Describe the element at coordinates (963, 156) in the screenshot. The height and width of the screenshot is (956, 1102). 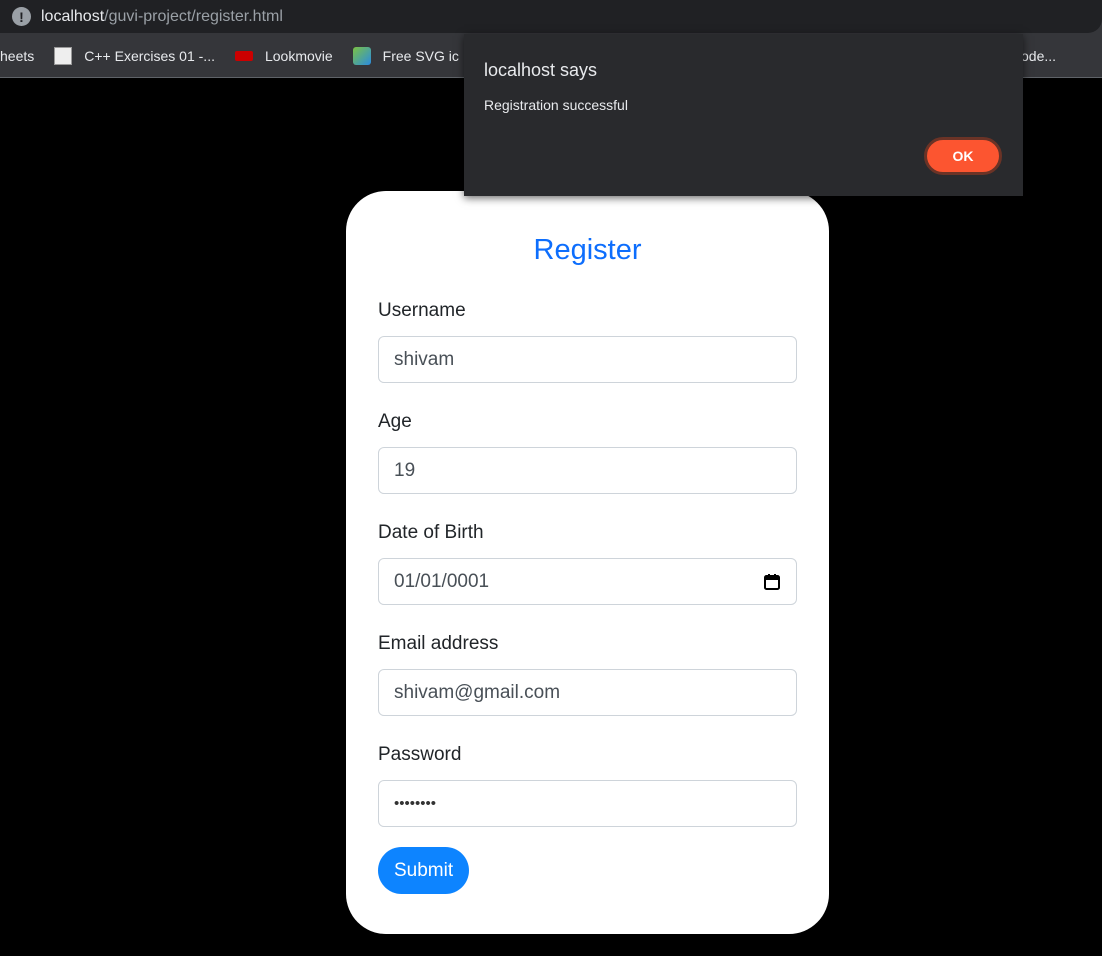
I see `ok-button: OK` at that location.